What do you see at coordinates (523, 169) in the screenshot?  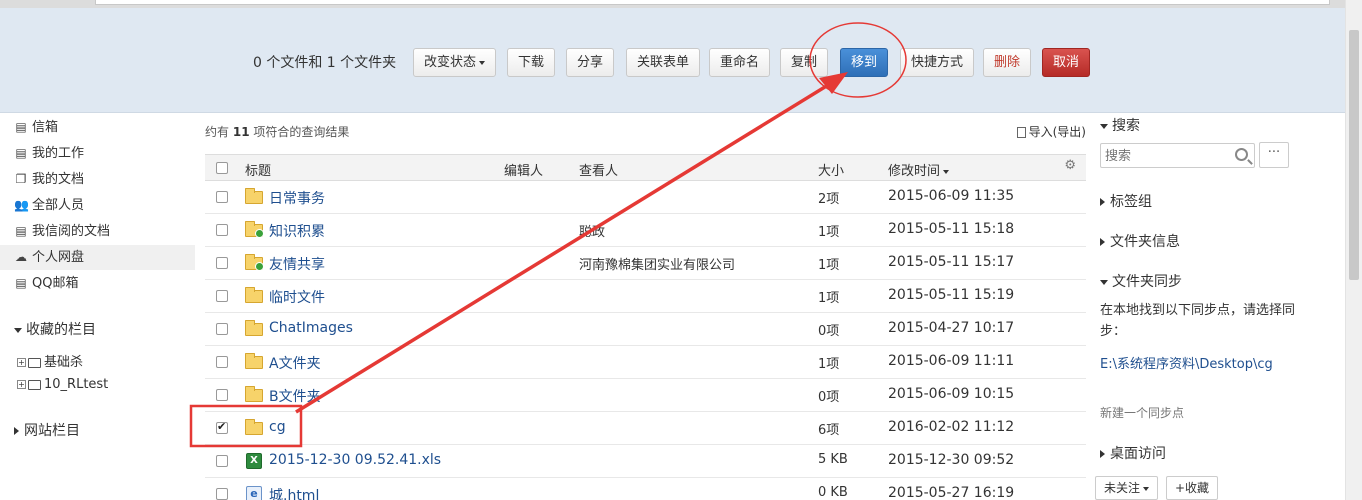 I see `col-editor: 编辑人` at bounding box center [523, 169].